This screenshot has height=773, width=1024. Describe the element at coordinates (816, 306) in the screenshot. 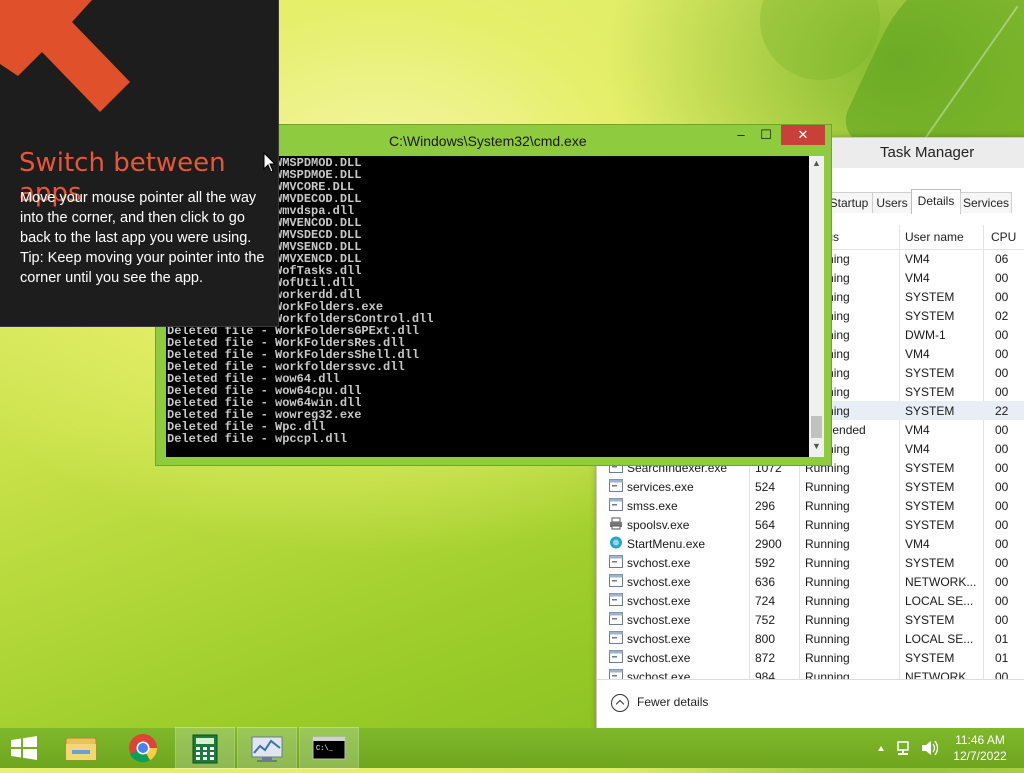

I see `cmd-scrollbar: ▲ ▼` at that location.